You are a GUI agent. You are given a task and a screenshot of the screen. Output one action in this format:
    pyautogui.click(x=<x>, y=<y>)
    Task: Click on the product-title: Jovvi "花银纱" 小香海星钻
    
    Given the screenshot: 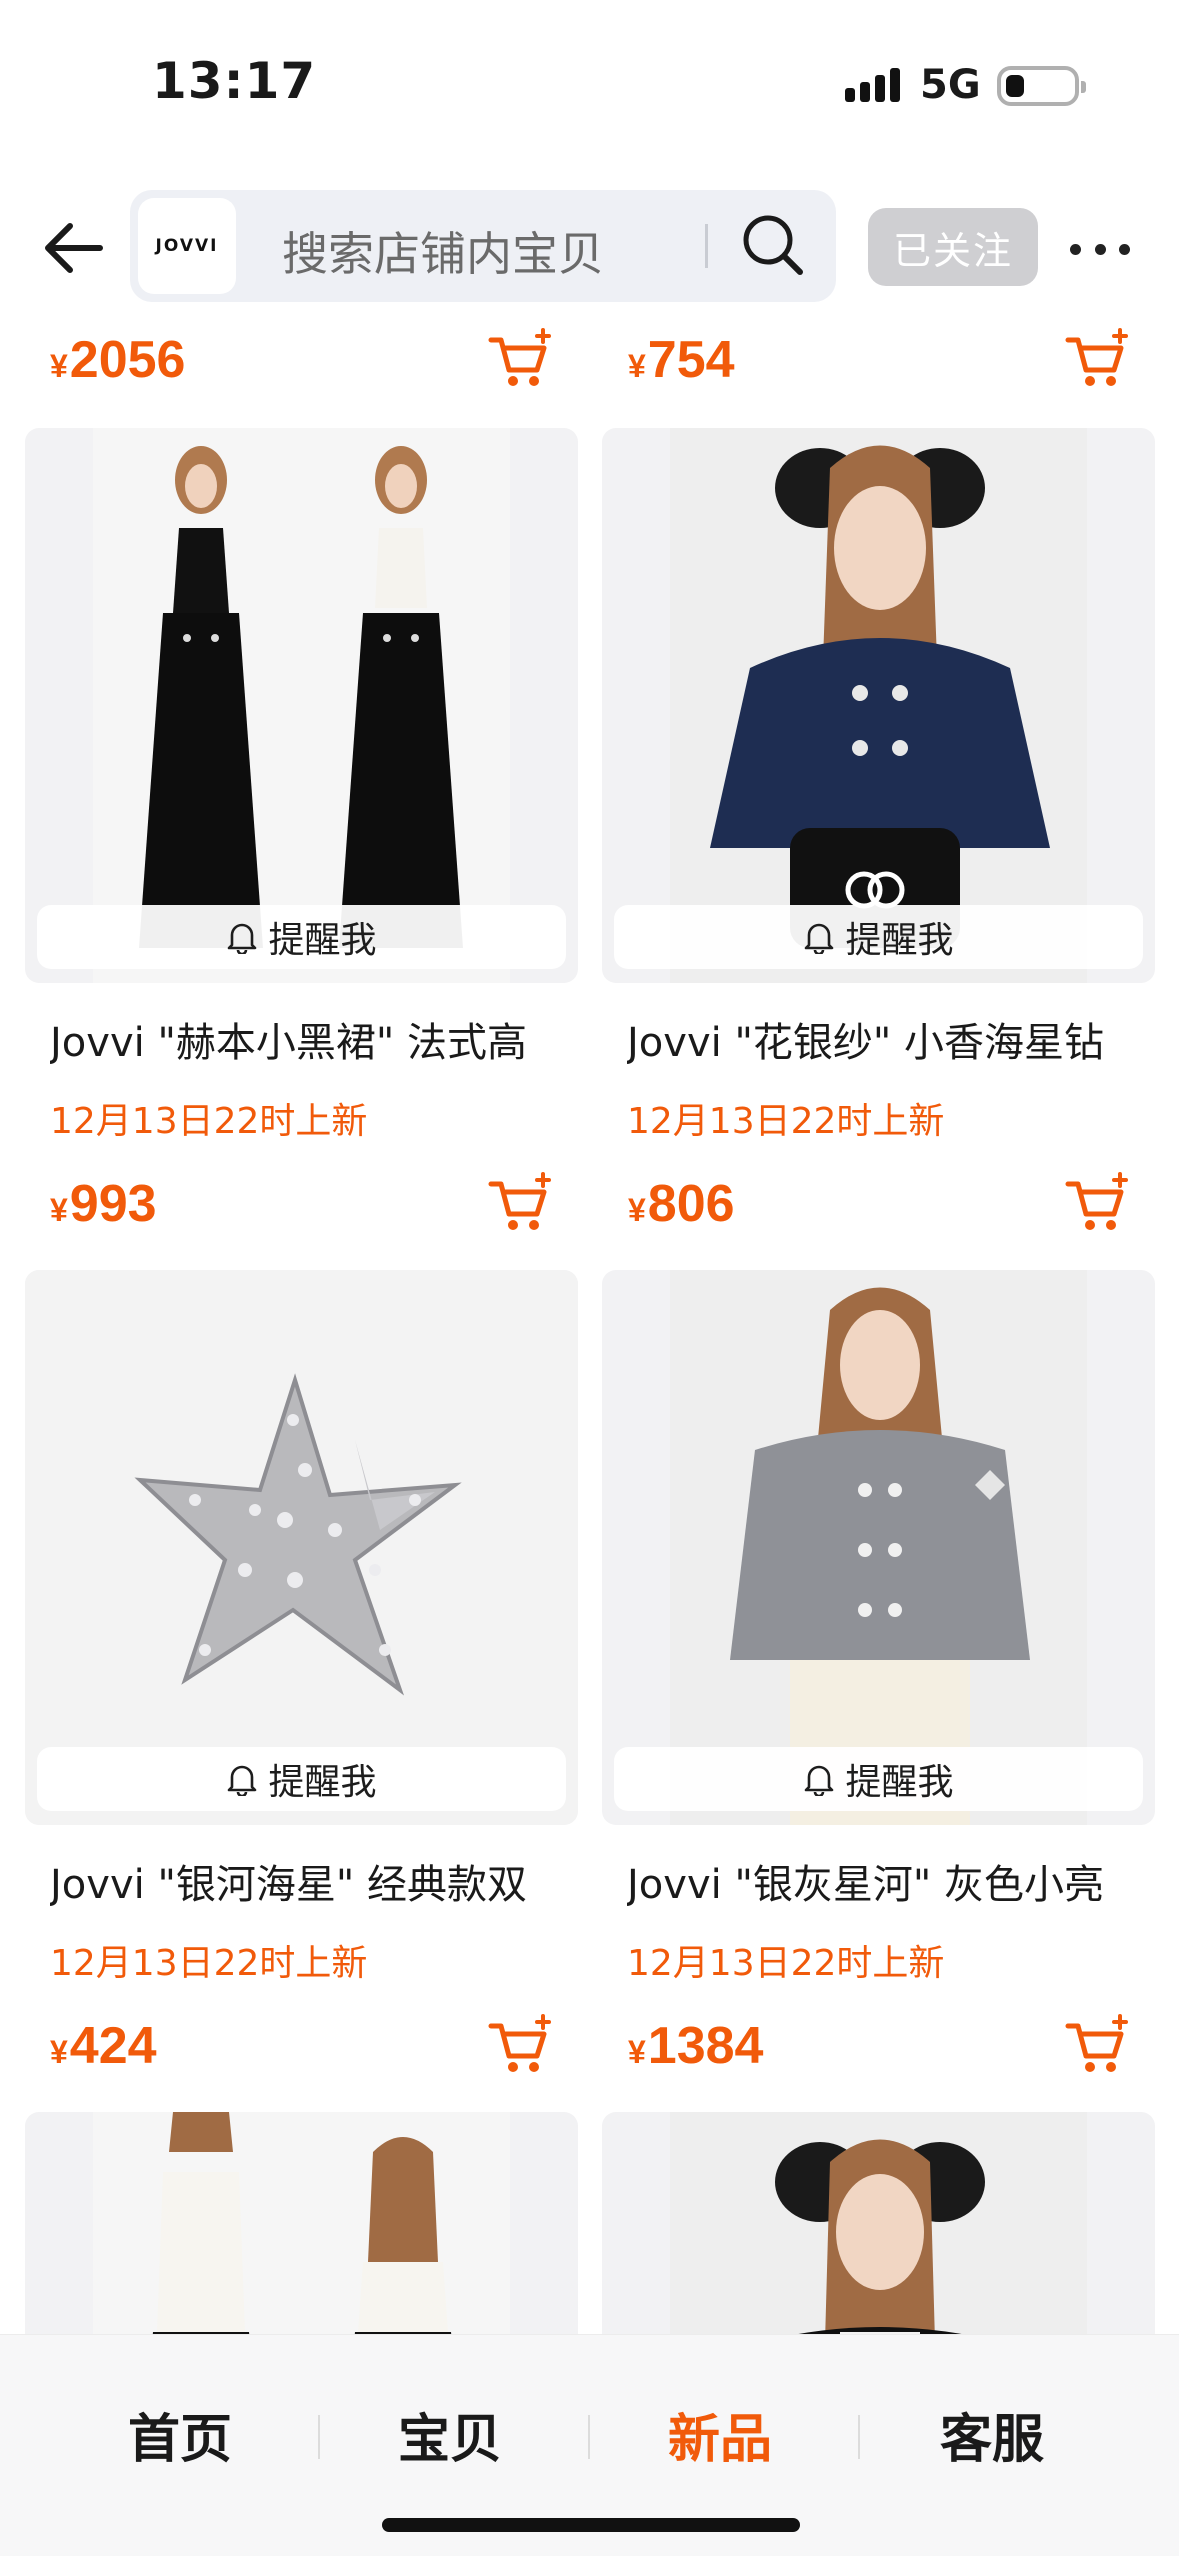 What is the action you would take?
    pyautogui.click(x=903, y=1039)
    